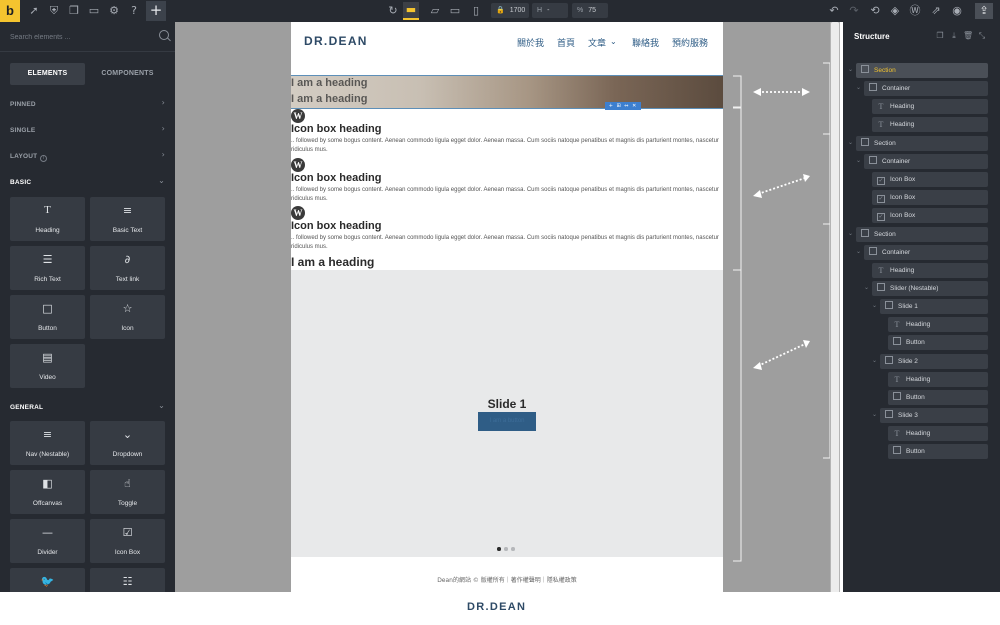 The image size is (1000, 625). I want to click on element-nav-nestable: ≡ Nav (Nestable), so click(47, 443).